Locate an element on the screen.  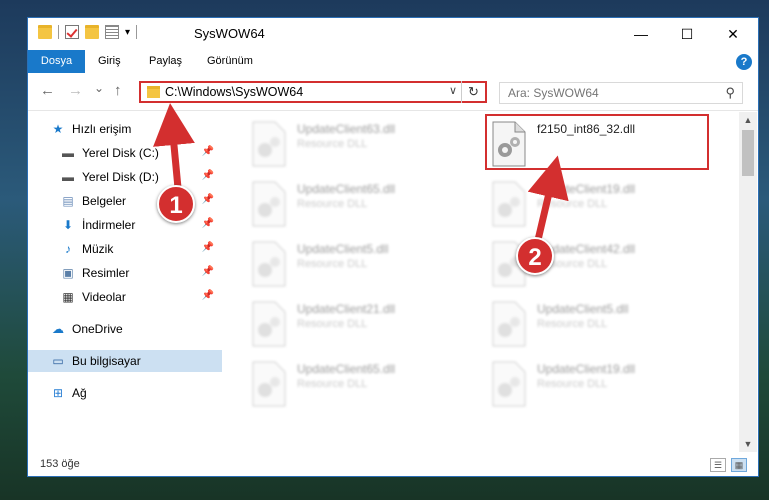
arrow-to-file is located at coordinates (548, 198).